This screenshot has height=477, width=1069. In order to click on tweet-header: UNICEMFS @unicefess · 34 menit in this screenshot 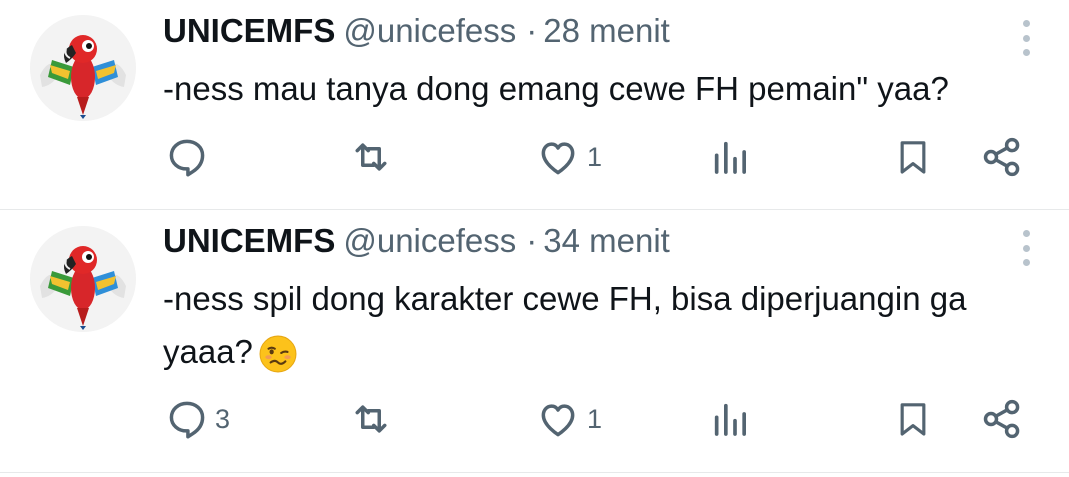, I will do `click(416, 244)`.